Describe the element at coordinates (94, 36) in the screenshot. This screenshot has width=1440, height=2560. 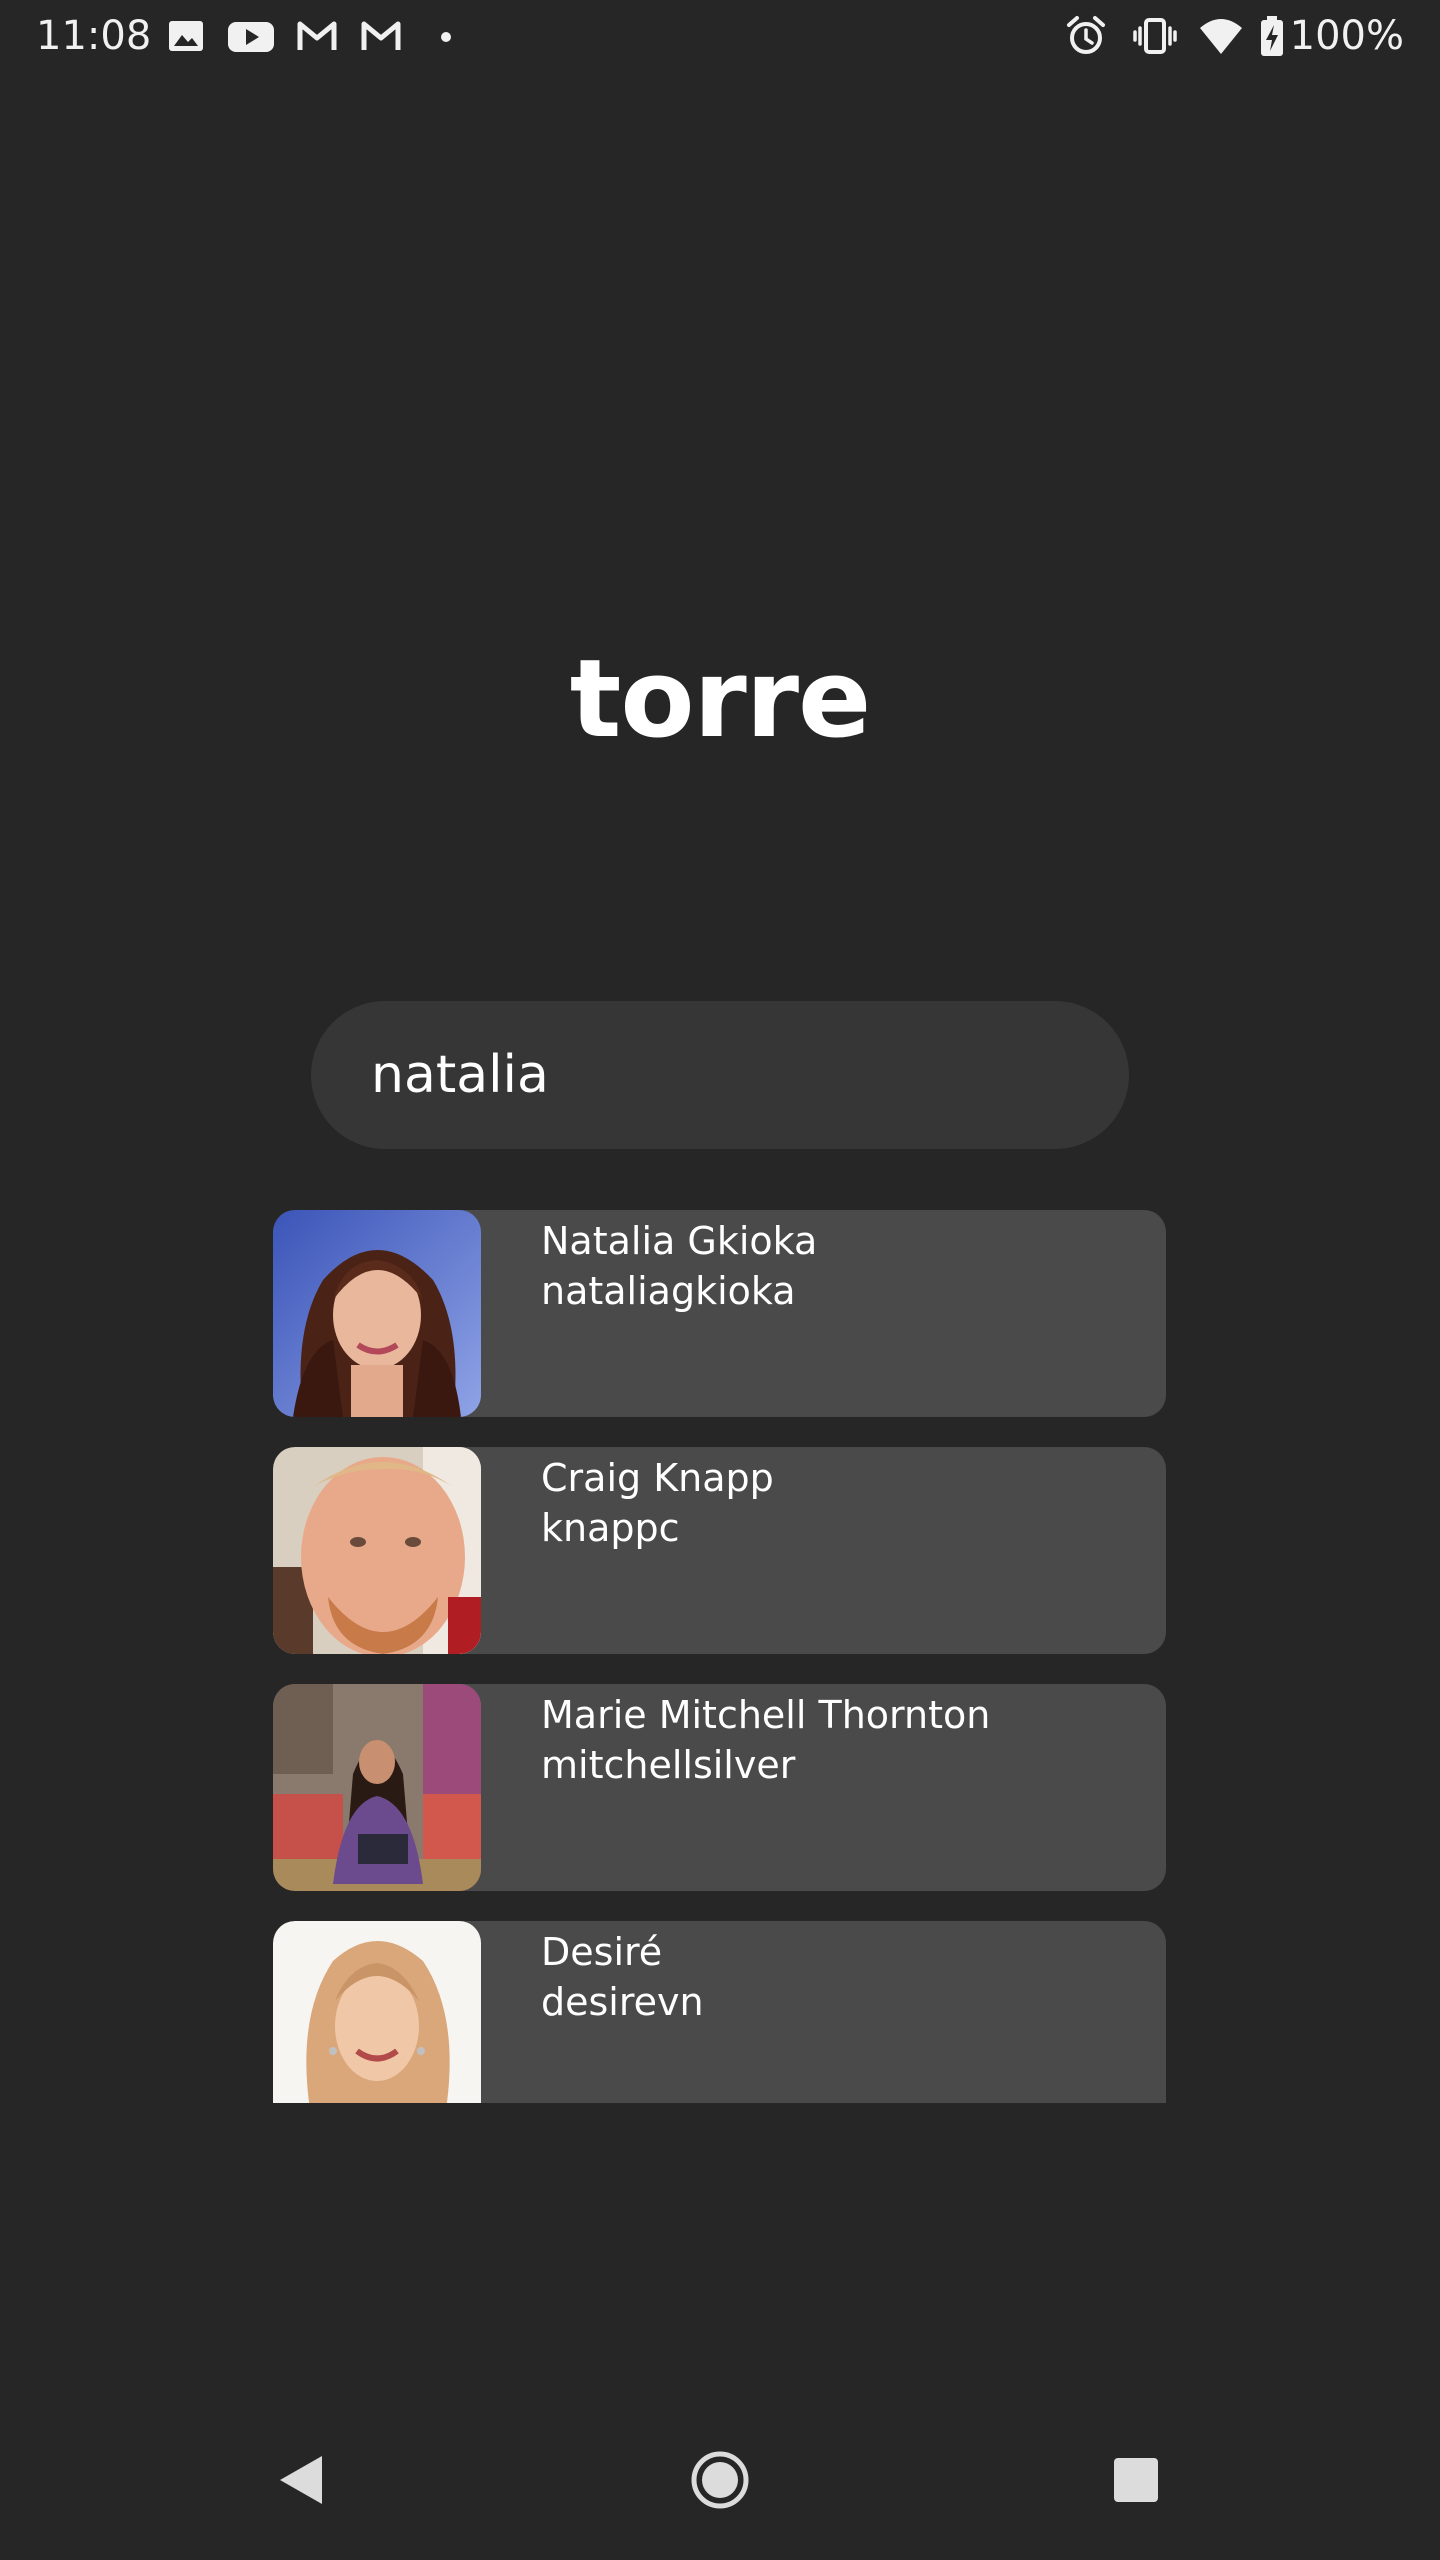
I see `status-time: 11:08` at that location.